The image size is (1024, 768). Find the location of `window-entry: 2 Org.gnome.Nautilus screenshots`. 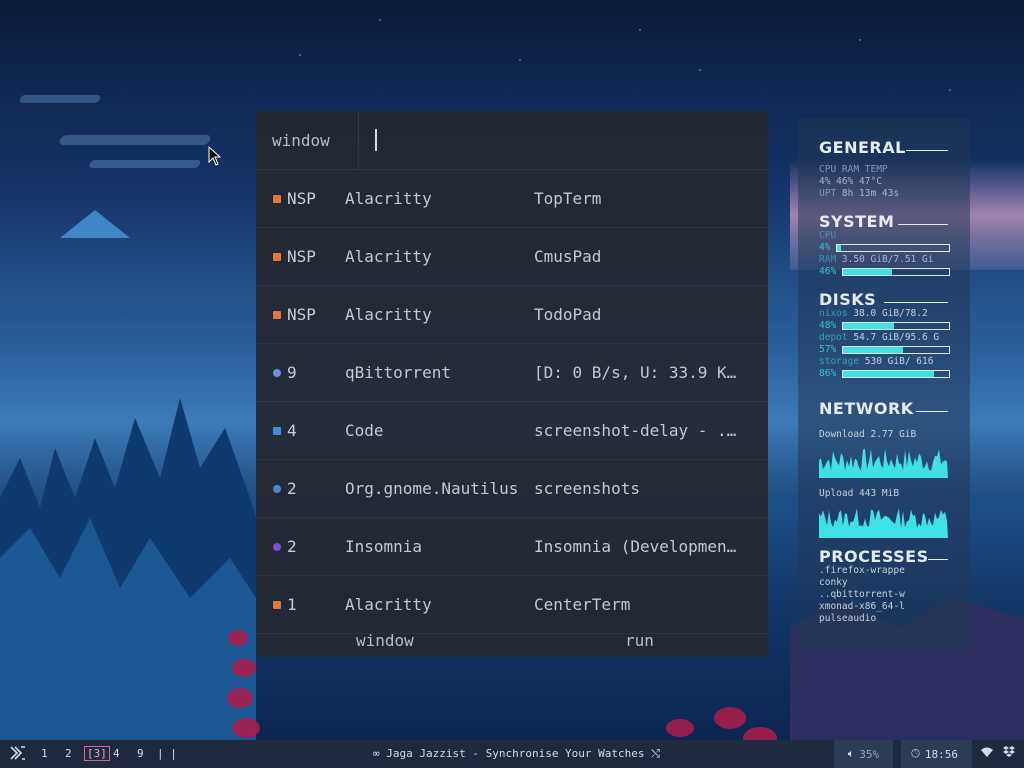

window-entry: 2 Org.gnome.Nautilus screenshots is located at coordinates (512, 489).